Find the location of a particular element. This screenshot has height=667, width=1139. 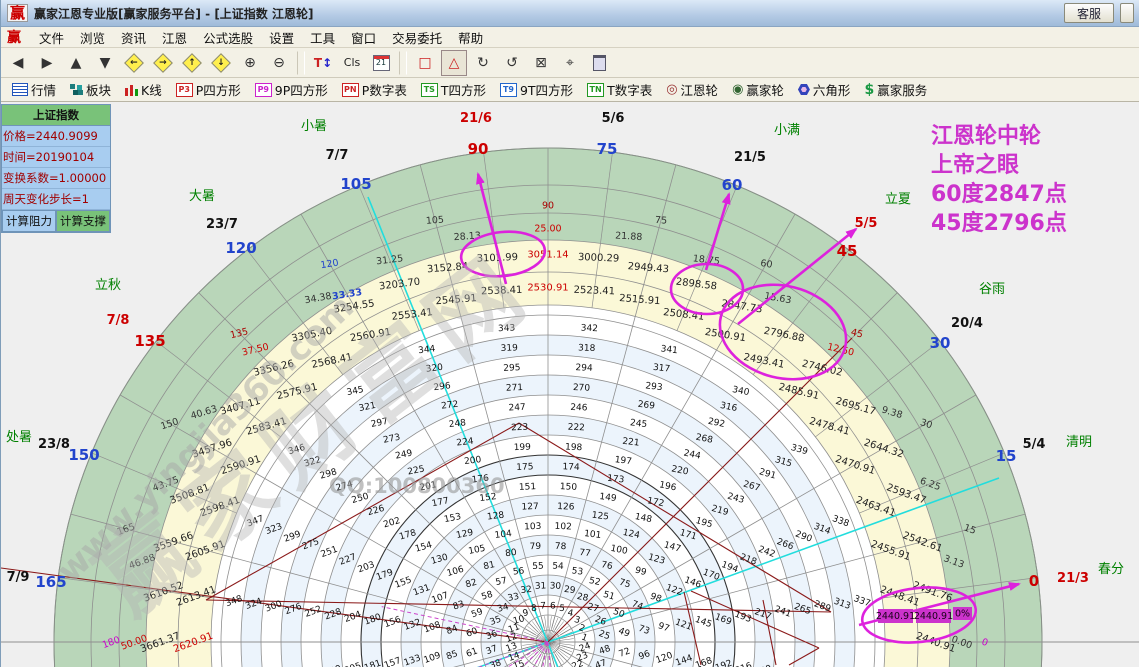

ribbon-service: $ 赢家服务 is located at coordinates (895, 89).